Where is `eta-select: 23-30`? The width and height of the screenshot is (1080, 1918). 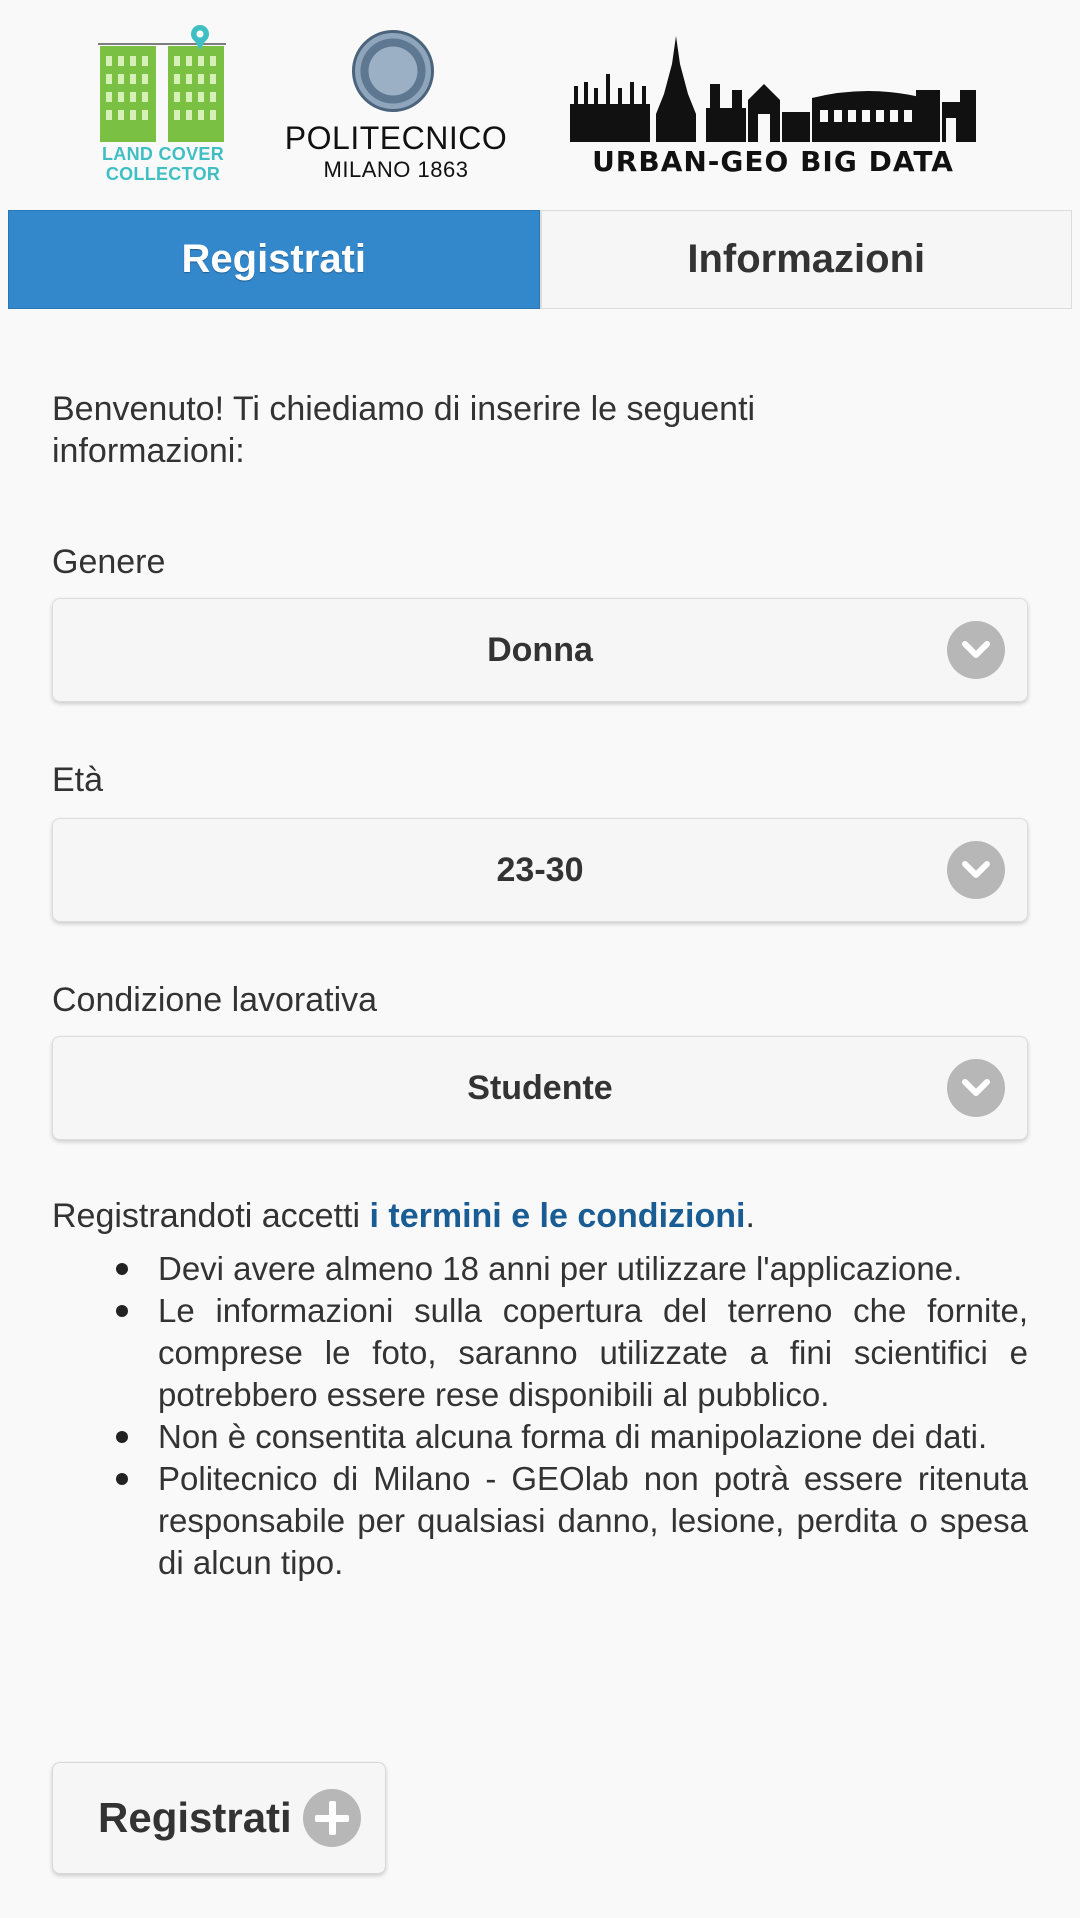
eta-select: 23-30 is located at coordinates (540, 870).